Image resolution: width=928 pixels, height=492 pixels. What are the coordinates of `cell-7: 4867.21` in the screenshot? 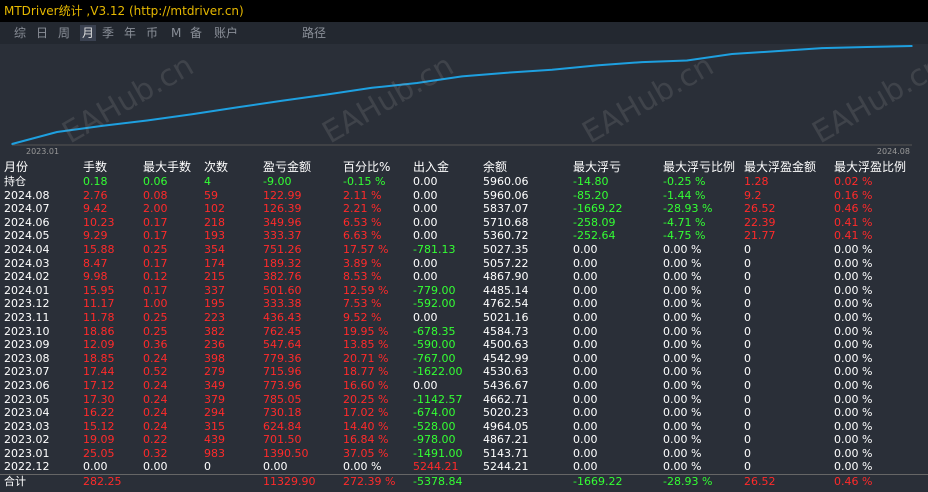 It's located at (506, 440).